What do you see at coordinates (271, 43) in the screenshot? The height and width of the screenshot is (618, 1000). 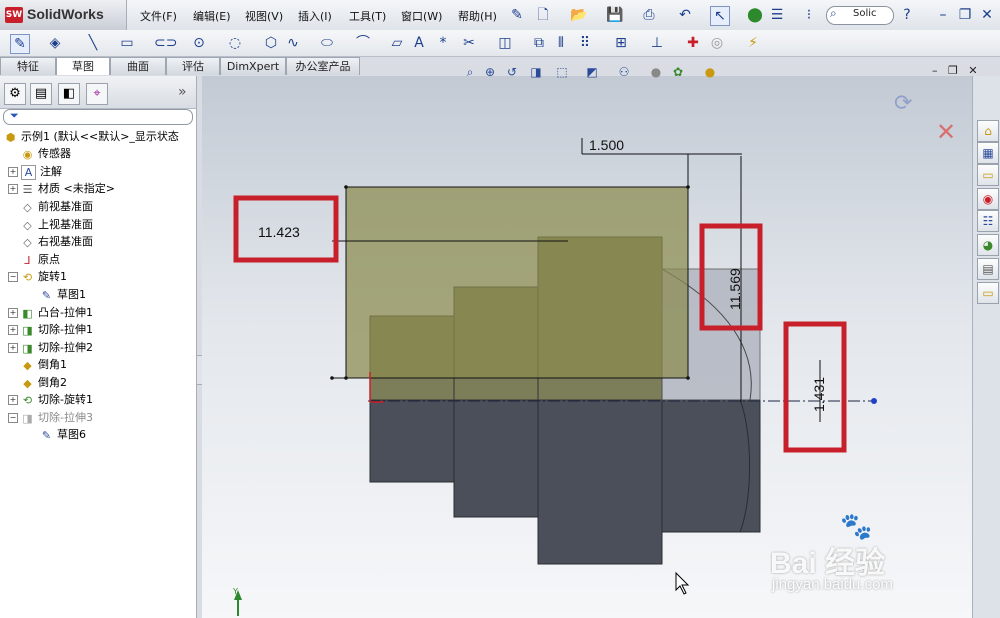 I see `polygon-icon: ⬡` at bounding box center [271, 43].